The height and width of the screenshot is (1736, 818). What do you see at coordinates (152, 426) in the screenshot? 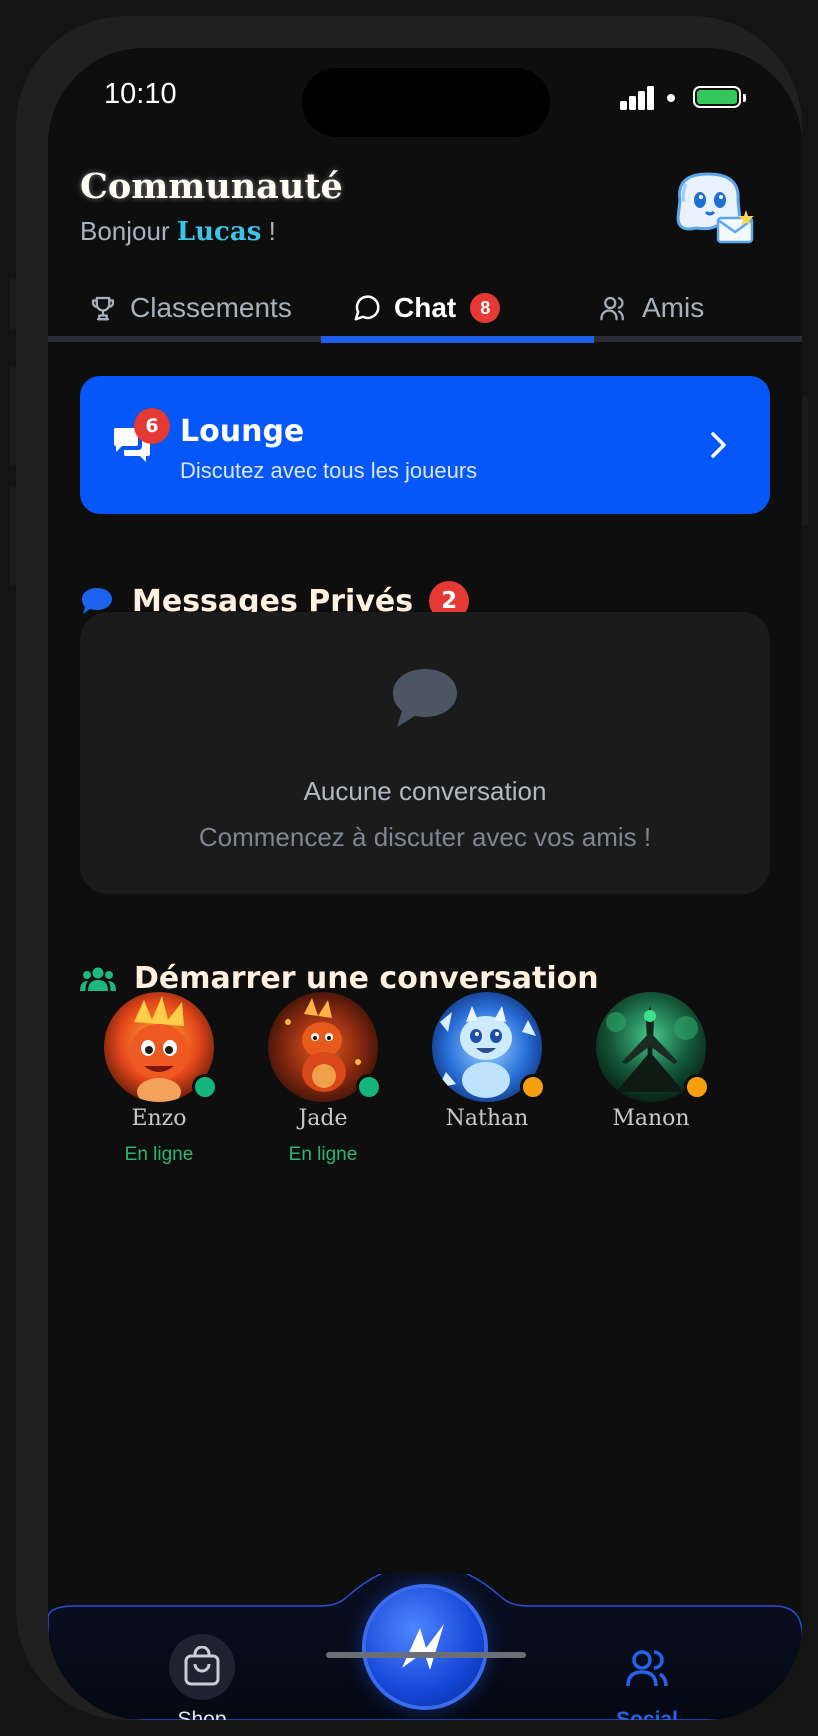
I see `lounge-badge: 6` at bounding box center [152, 426].